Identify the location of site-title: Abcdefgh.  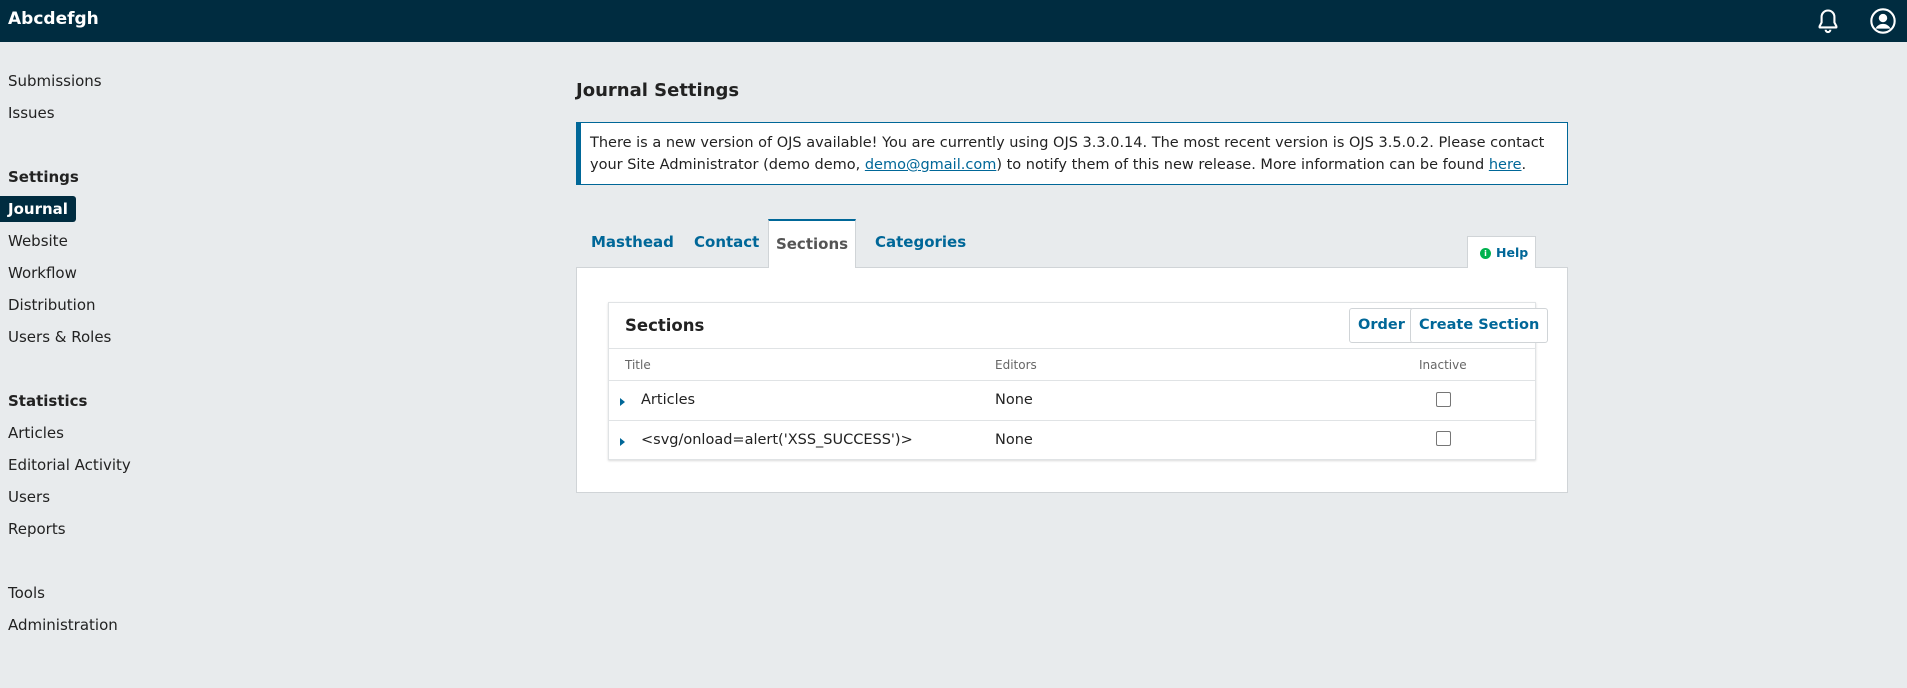
(53, 19).